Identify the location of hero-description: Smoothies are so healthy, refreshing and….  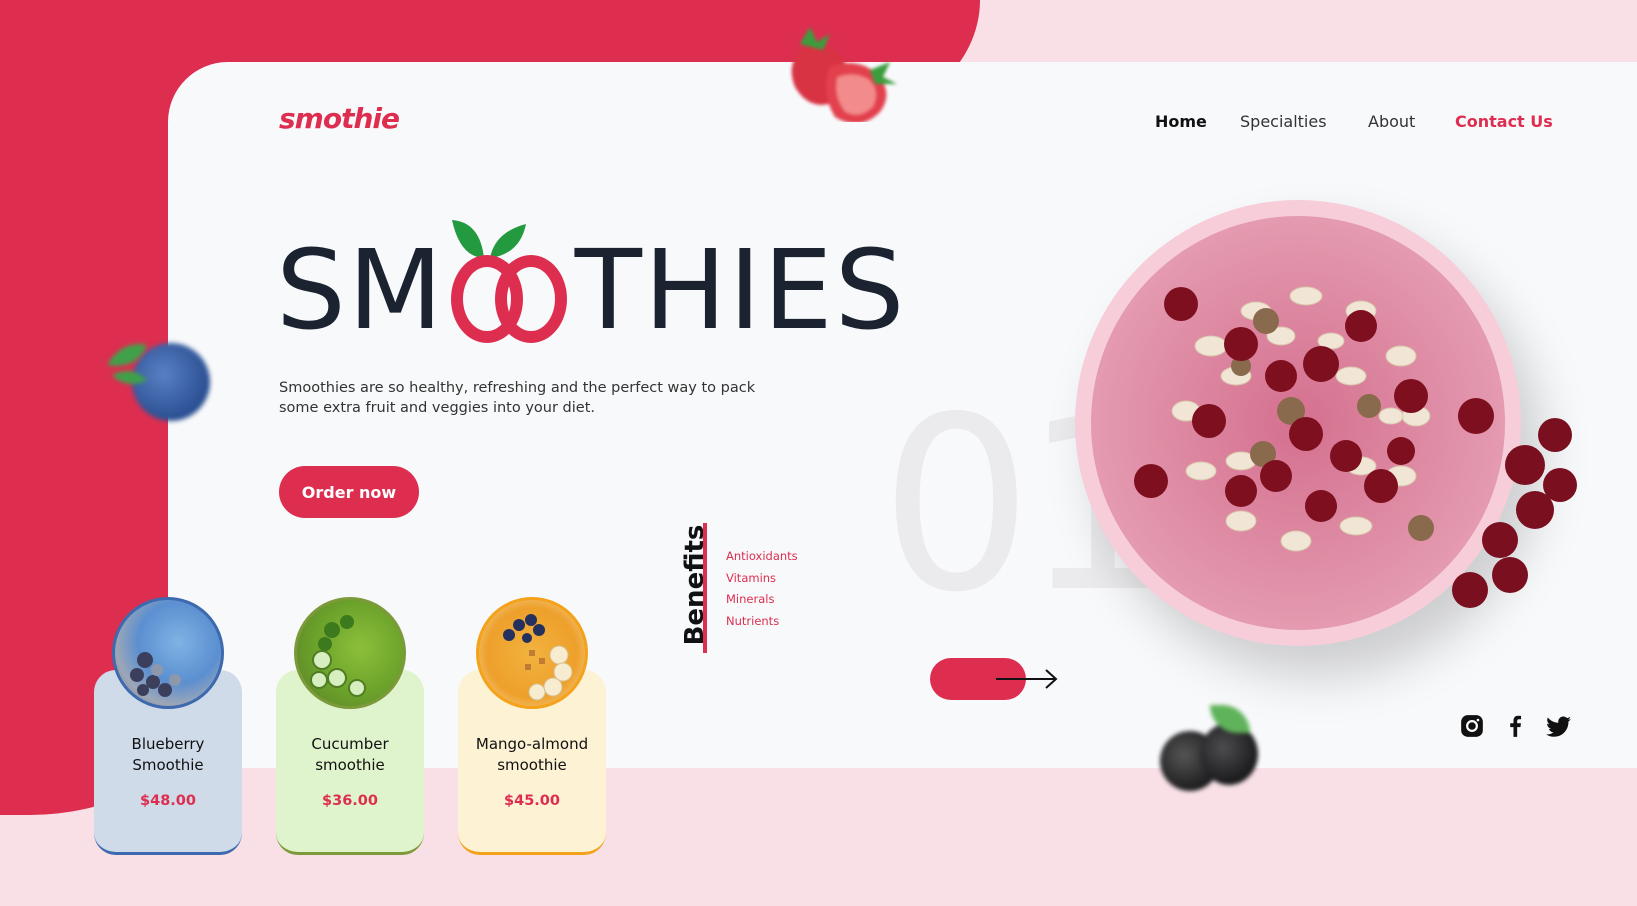
(517, 398).